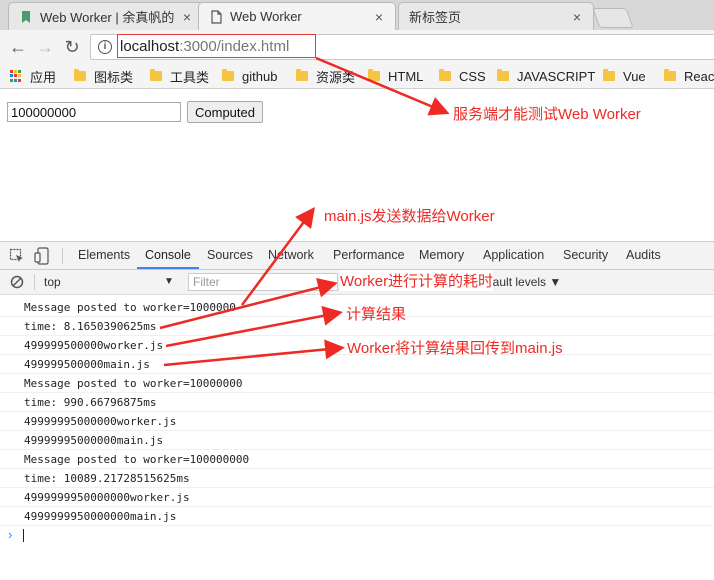  Describe the element at coordinates (105, 47) in the screenshot. I see `info-icon: i` at that location.